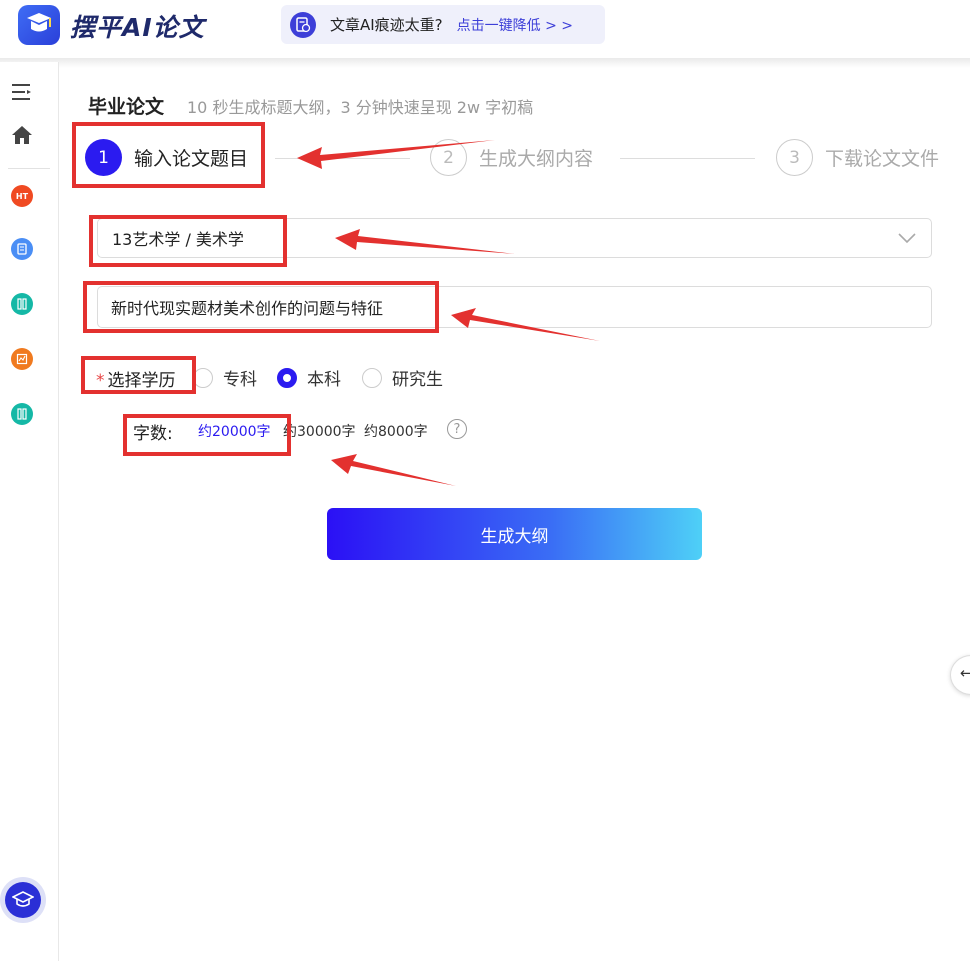 The height and width of the screenshot is (961, 970). Describe the element at coordinates (39, 25) in the screenshot. I see `logo-icon` at that location.